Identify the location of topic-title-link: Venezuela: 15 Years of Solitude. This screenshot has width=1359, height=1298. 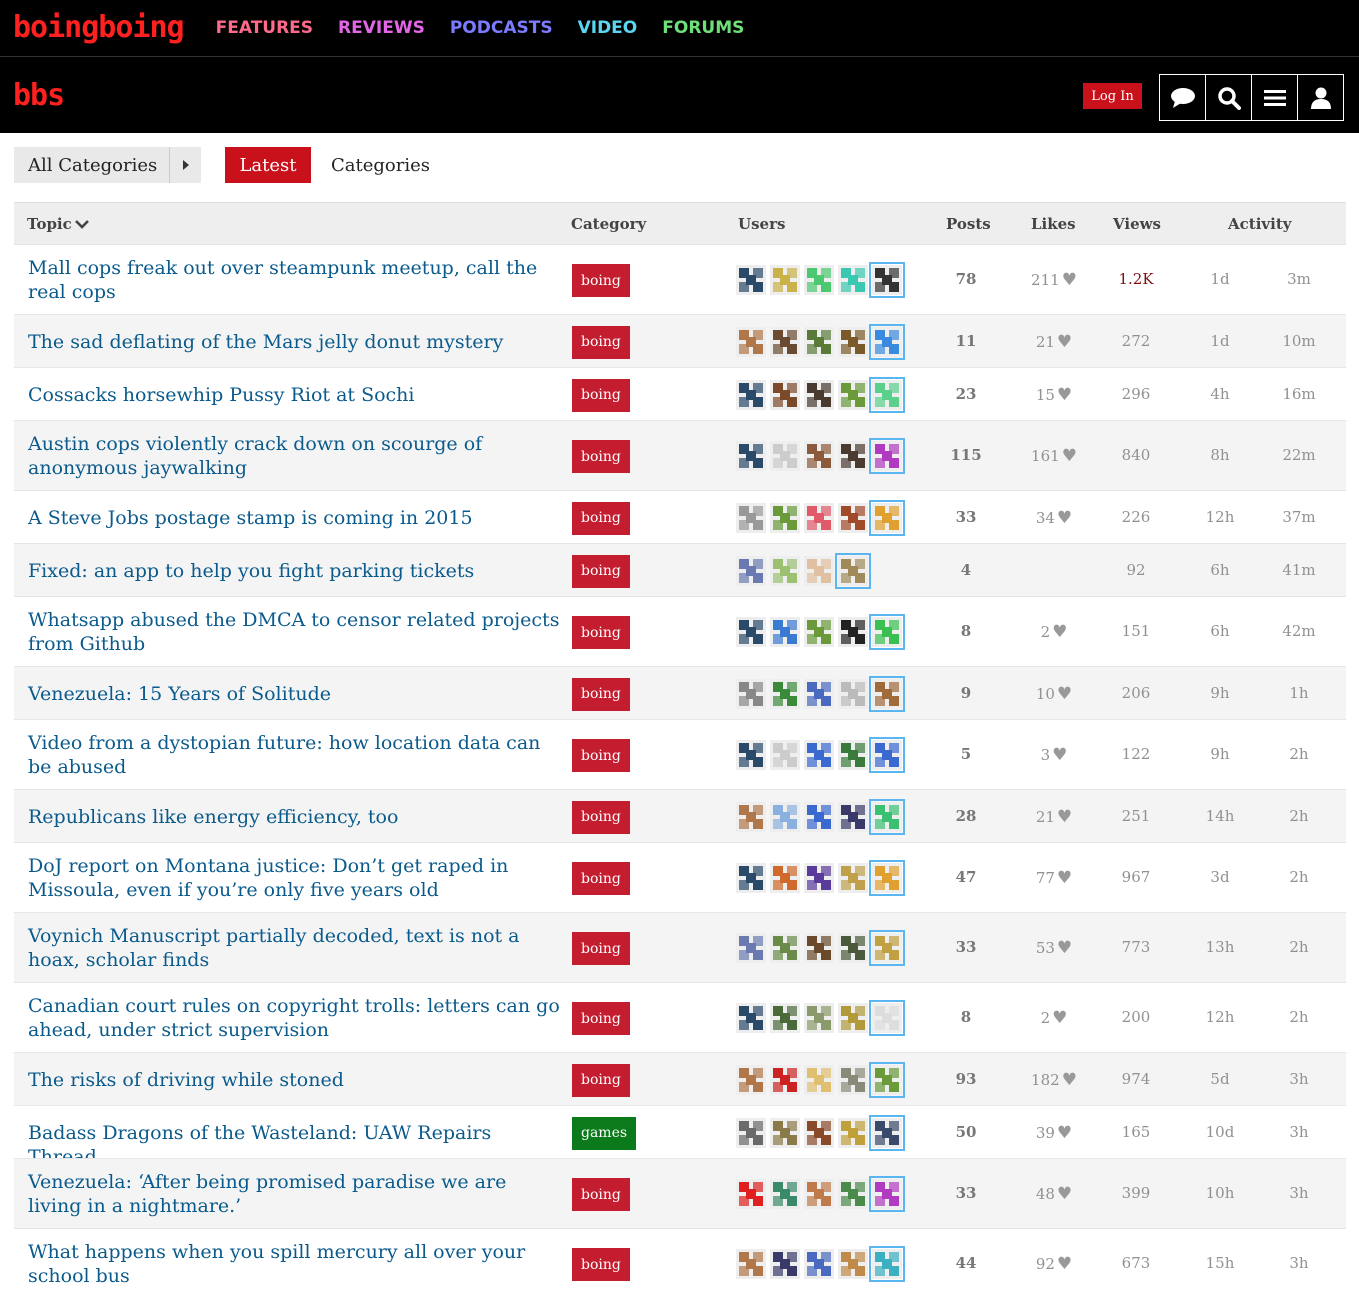
(295, 694).